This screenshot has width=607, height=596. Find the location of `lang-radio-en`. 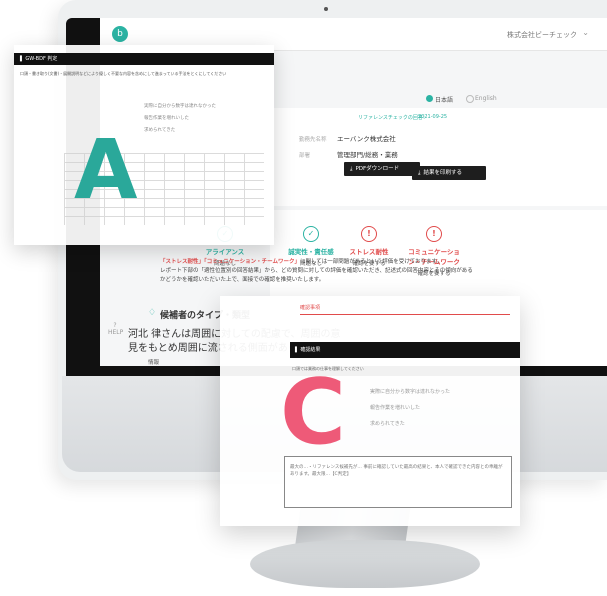

lang-radio-en is located at coordinates (470, 99).